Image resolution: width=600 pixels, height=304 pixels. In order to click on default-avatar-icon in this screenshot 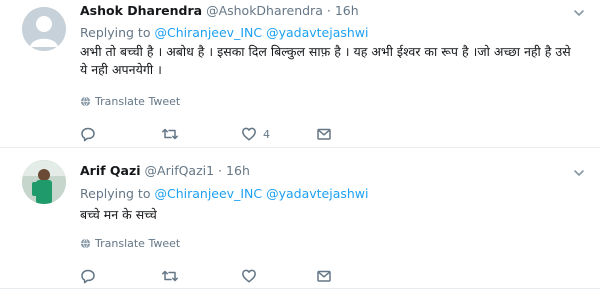, I will do `click(44, 29)`.